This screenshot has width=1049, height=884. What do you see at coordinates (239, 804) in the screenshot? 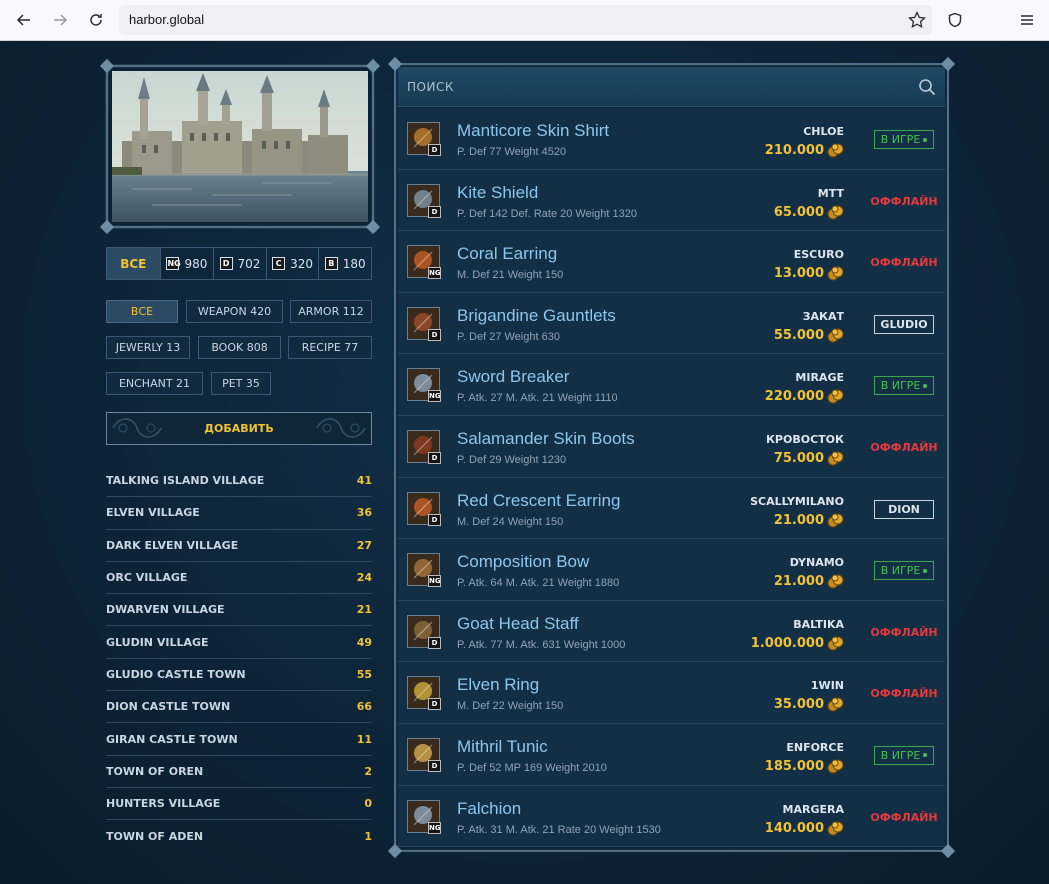
I see `town-row: HUNTERS VILLAGE 0` at bounding box center [239, 804].